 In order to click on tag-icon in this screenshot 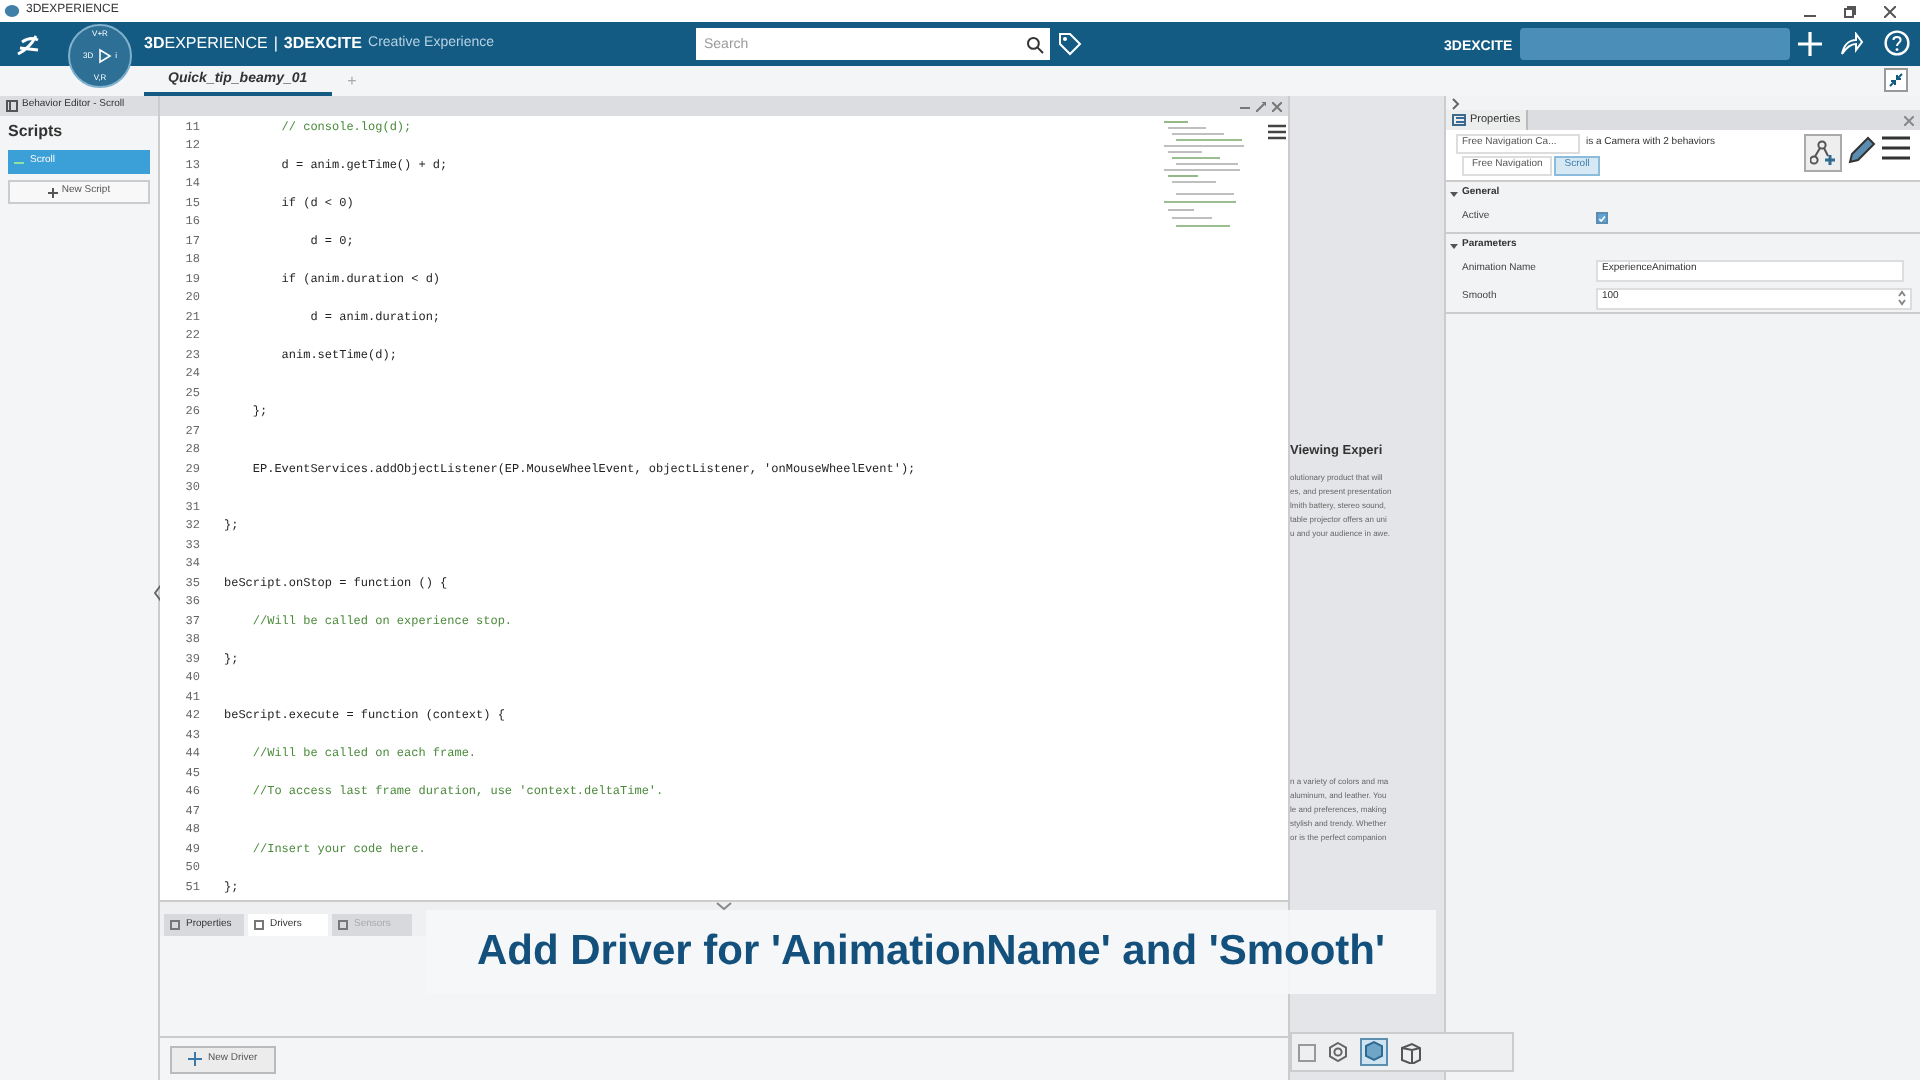, I will do `click(1070, 44)`.